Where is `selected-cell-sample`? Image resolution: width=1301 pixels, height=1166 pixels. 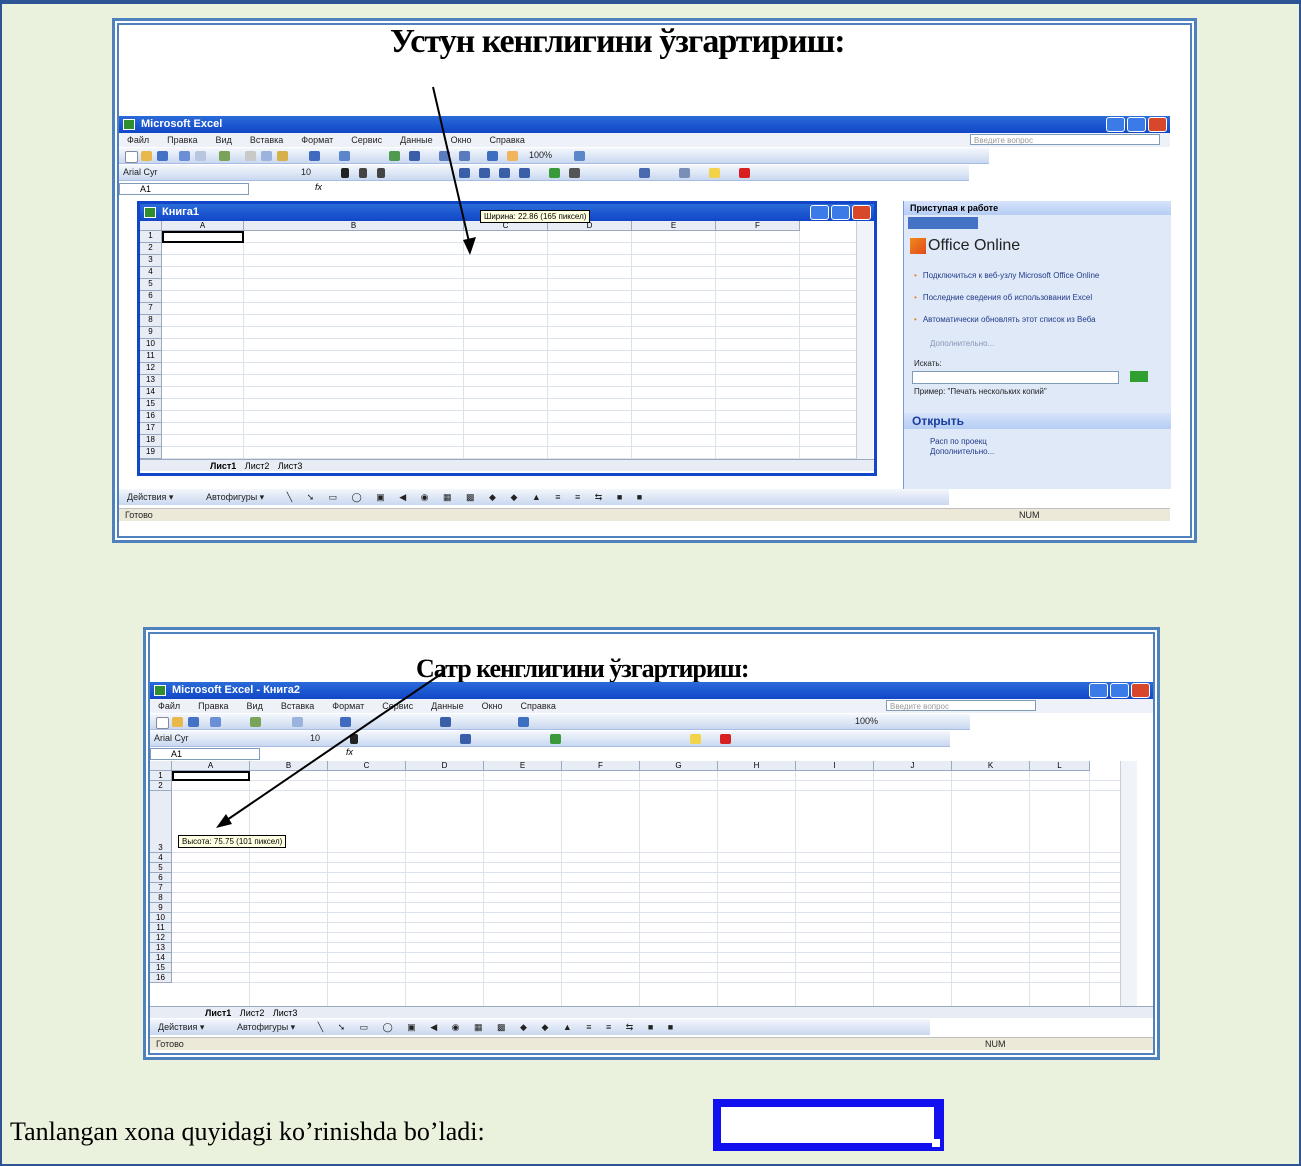
selected-cell-sample is located at coordinates (828, 1125).